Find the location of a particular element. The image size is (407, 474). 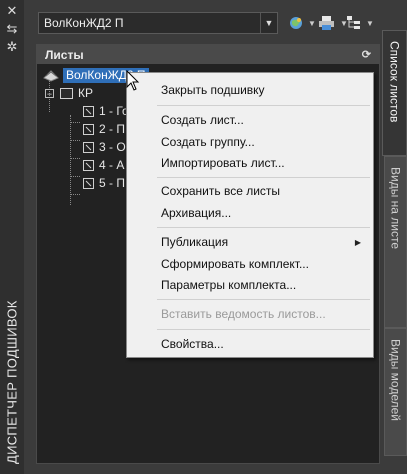

mouse-cursor-icon is located at coordinates (133, 80).